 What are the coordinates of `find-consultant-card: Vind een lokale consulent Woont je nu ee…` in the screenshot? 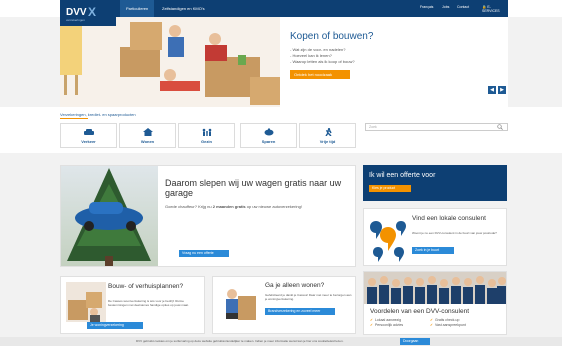 It's located at (435, 237).